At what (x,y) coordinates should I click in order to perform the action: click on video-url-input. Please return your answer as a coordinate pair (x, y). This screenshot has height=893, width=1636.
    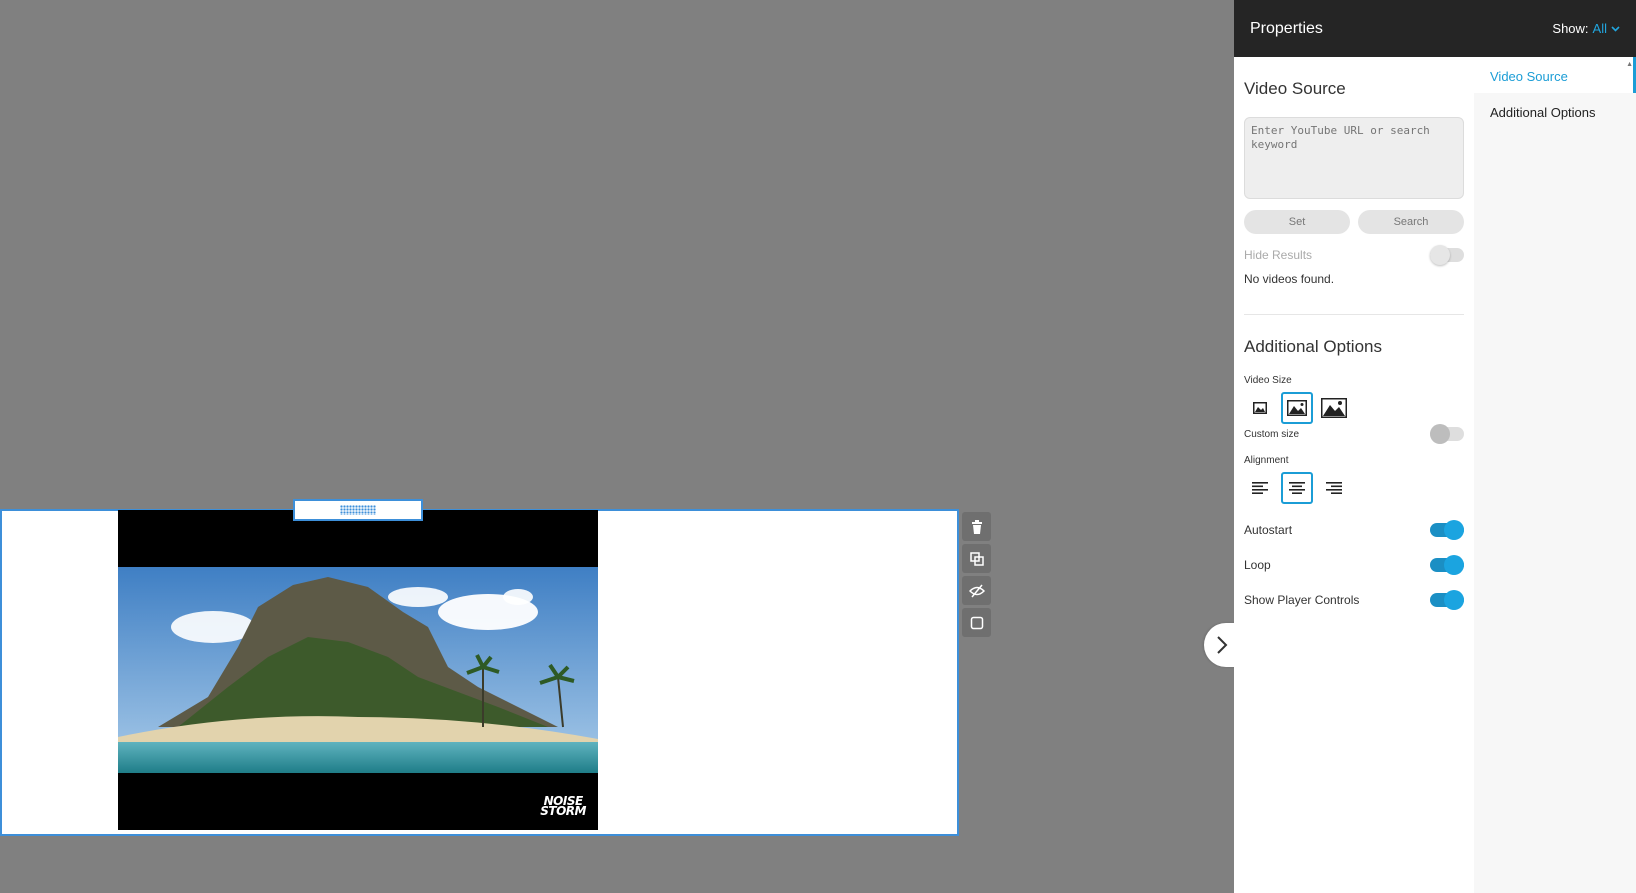
    Looking at the image, I should click on (1354, 158).